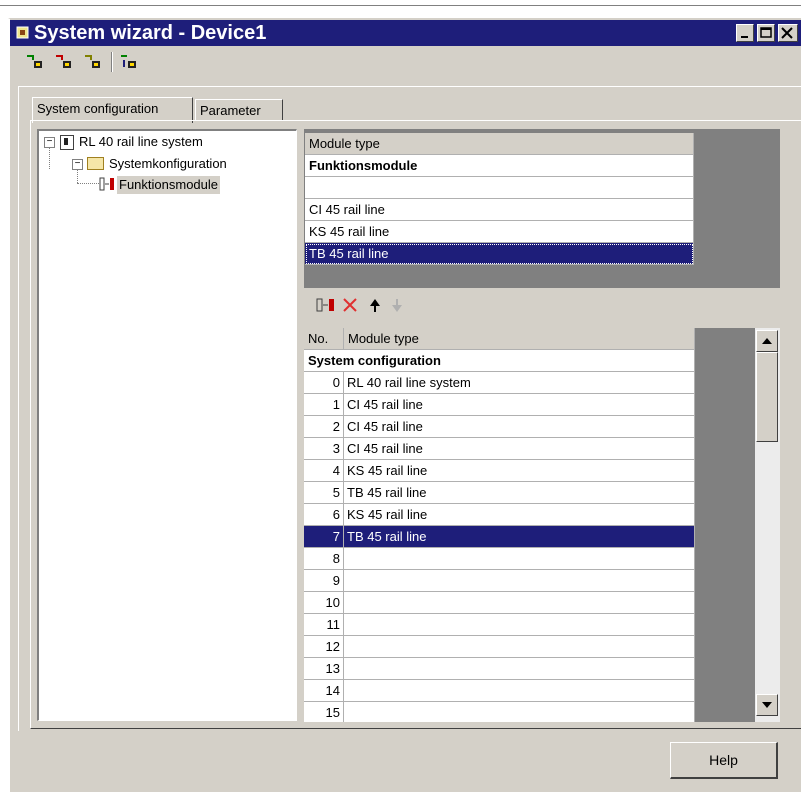  I want to click on table-row: 2 CI 45 rail line, so click(499, 427).